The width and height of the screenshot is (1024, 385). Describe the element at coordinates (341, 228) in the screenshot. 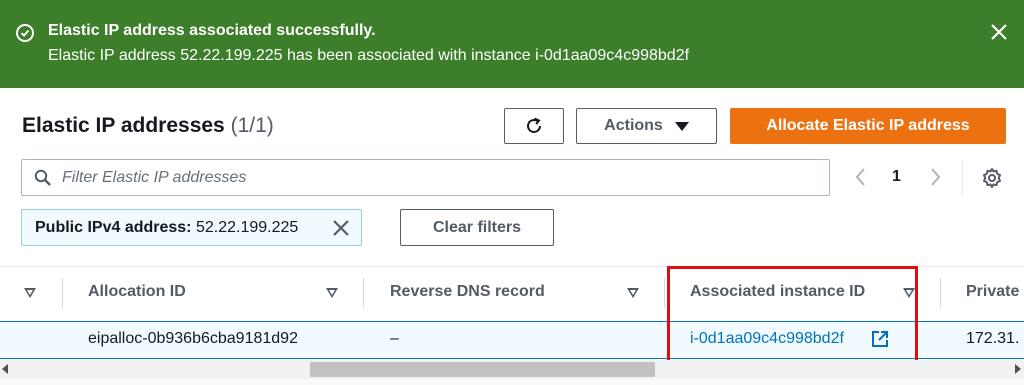

I see `remove-filter-icon` at that location.